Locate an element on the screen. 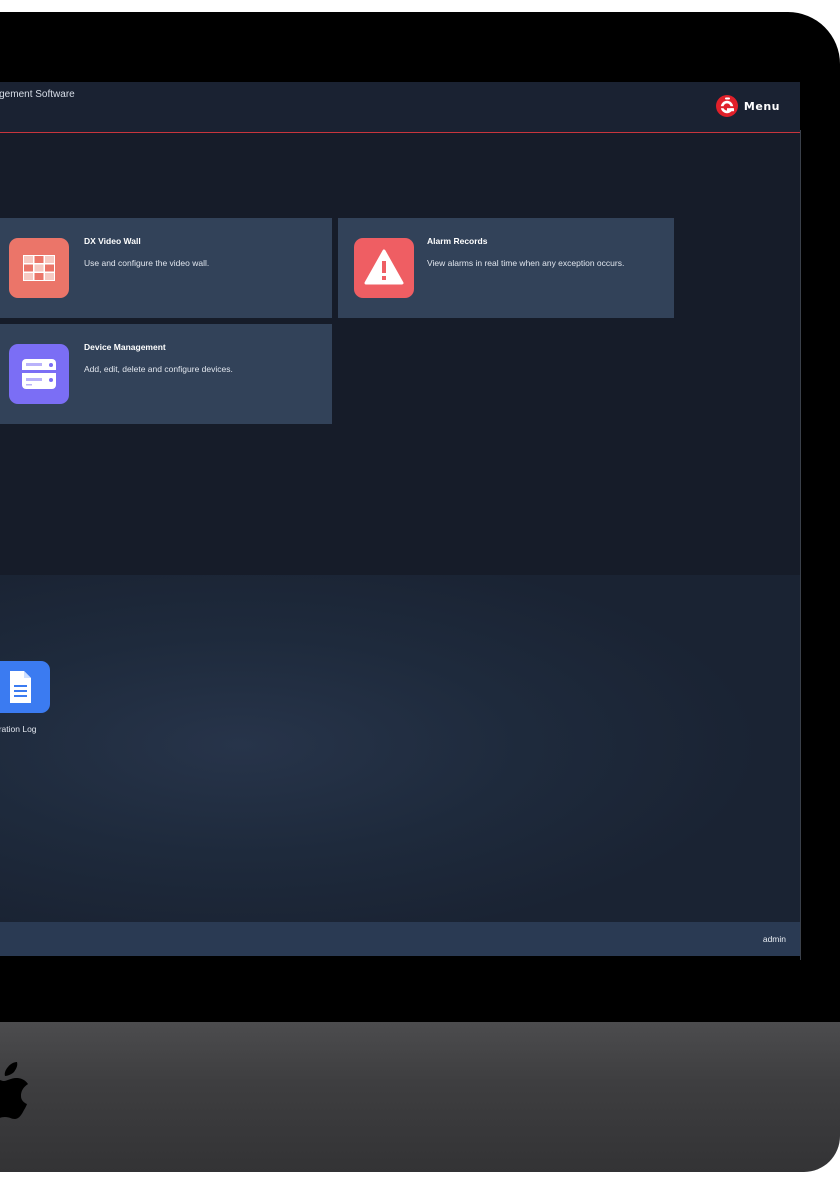  module-description: Add, edit, delete and configure devices. is located at coordinates (158, 369).